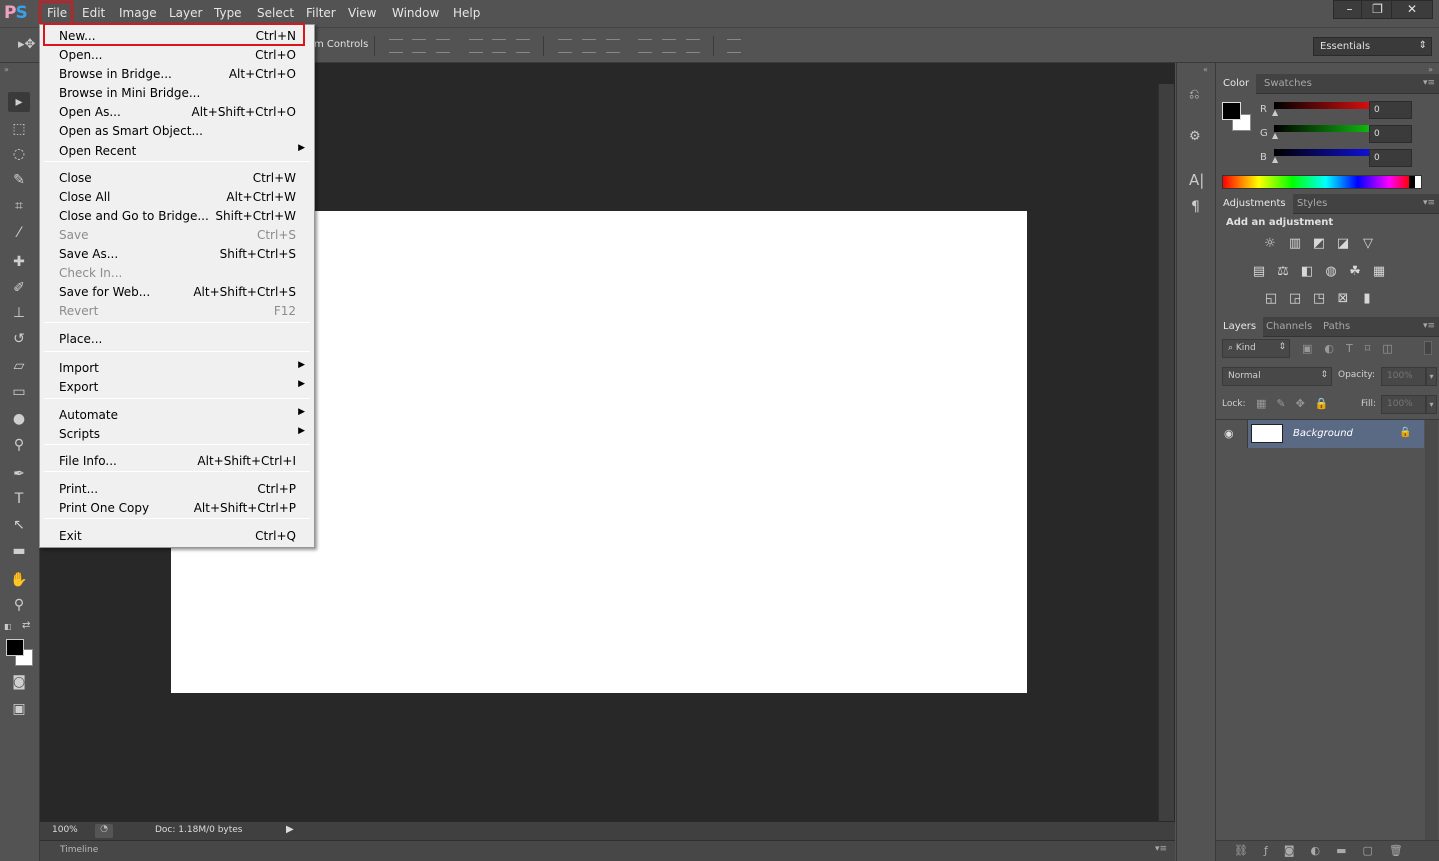 The image size is (1439, 861). Describe the element at coordinates (1195, 207) in the screenshot. I see `paragraph-panel-icon: ¶` at that location.